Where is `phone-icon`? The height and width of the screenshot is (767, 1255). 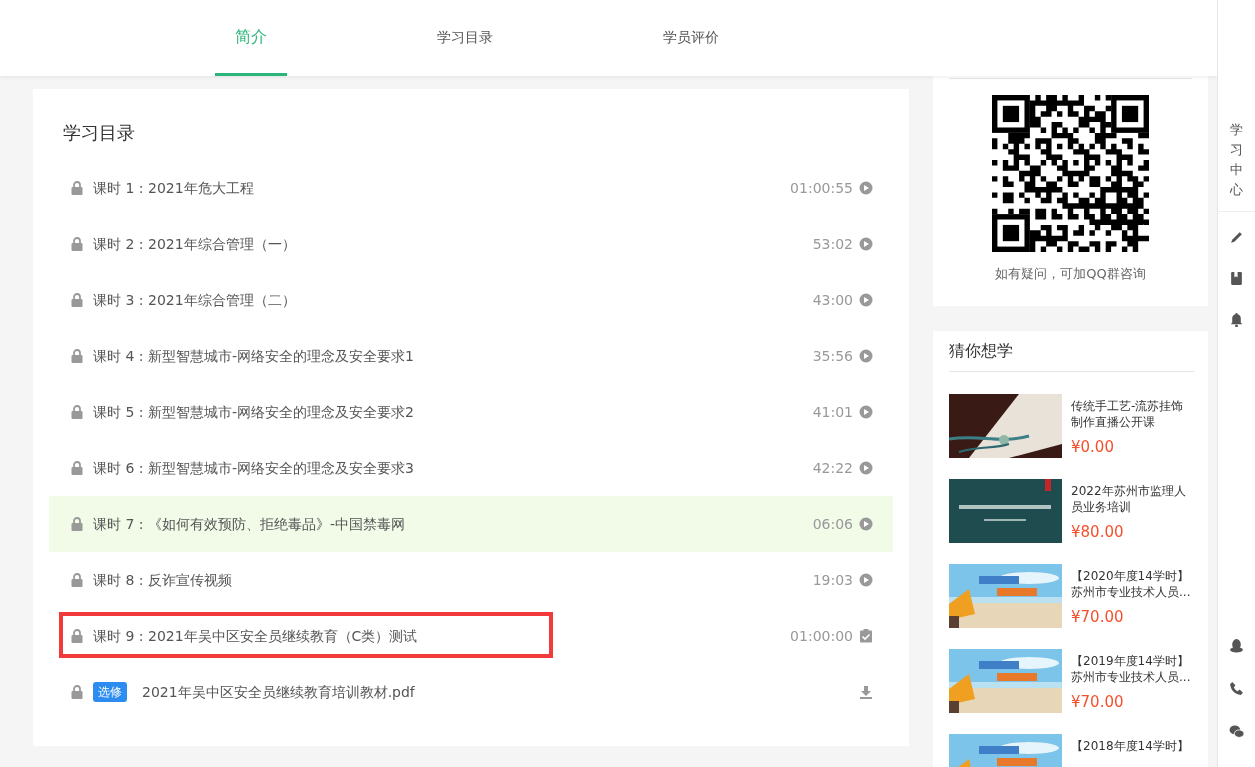 phone-icon is located at coordinates (1236, 688).